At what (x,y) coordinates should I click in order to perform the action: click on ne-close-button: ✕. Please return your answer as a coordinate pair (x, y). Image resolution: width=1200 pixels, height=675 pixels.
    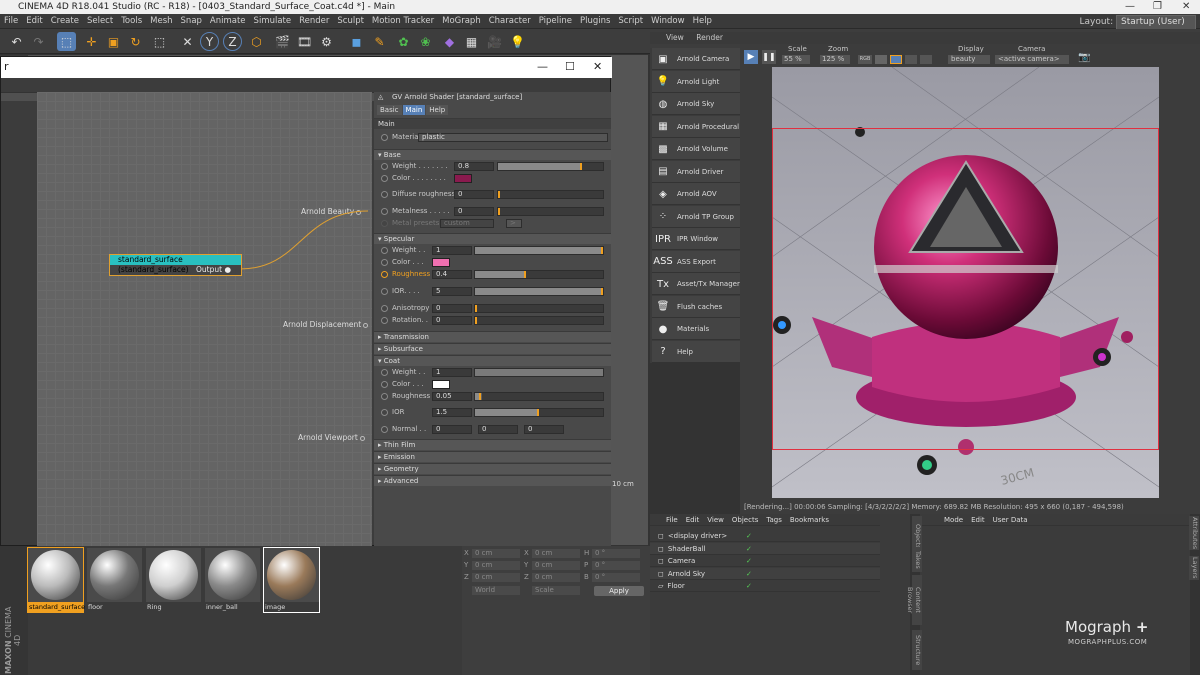
    Looking at the image, I should click on (597, 66).